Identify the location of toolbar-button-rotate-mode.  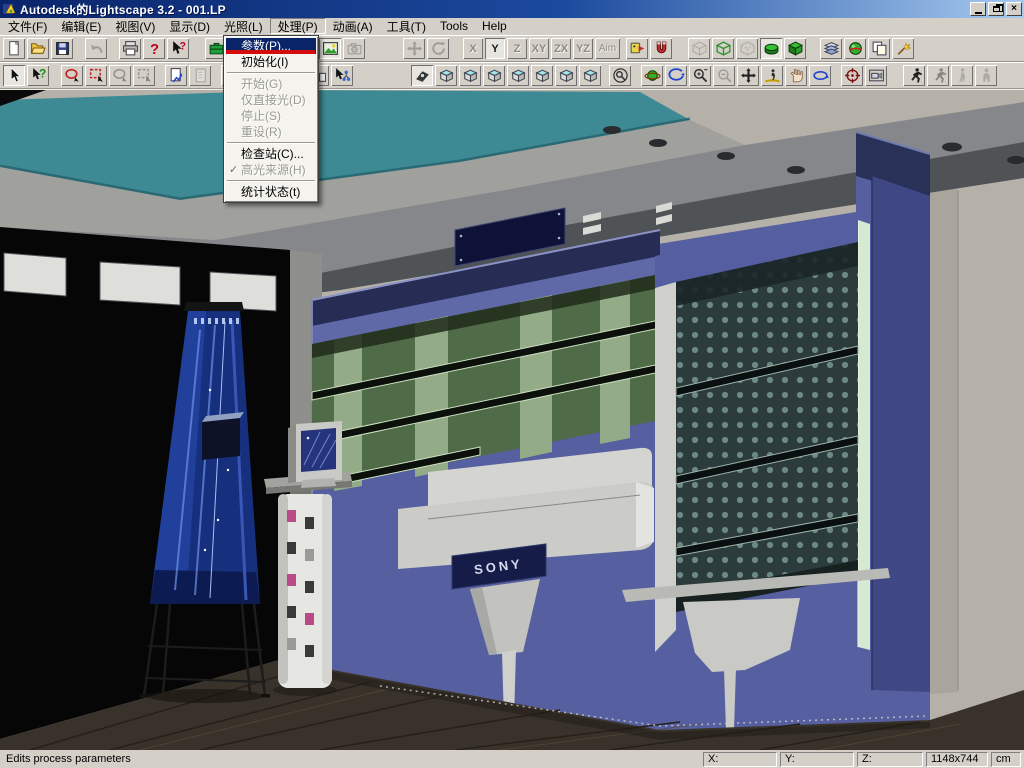
(438, 48).